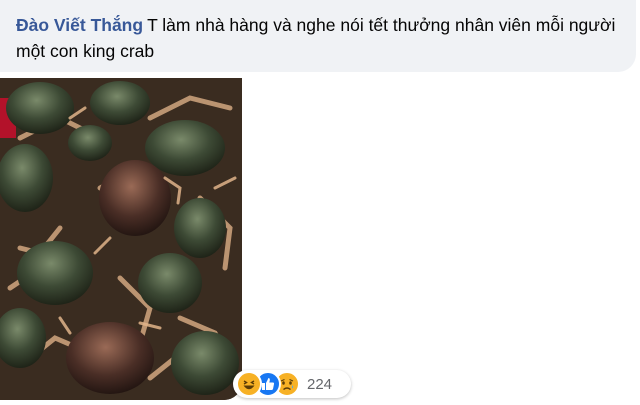 The width and height of the screenshot is (640, 405). I want to click on reactions-bar: 224, so click(292, 384).